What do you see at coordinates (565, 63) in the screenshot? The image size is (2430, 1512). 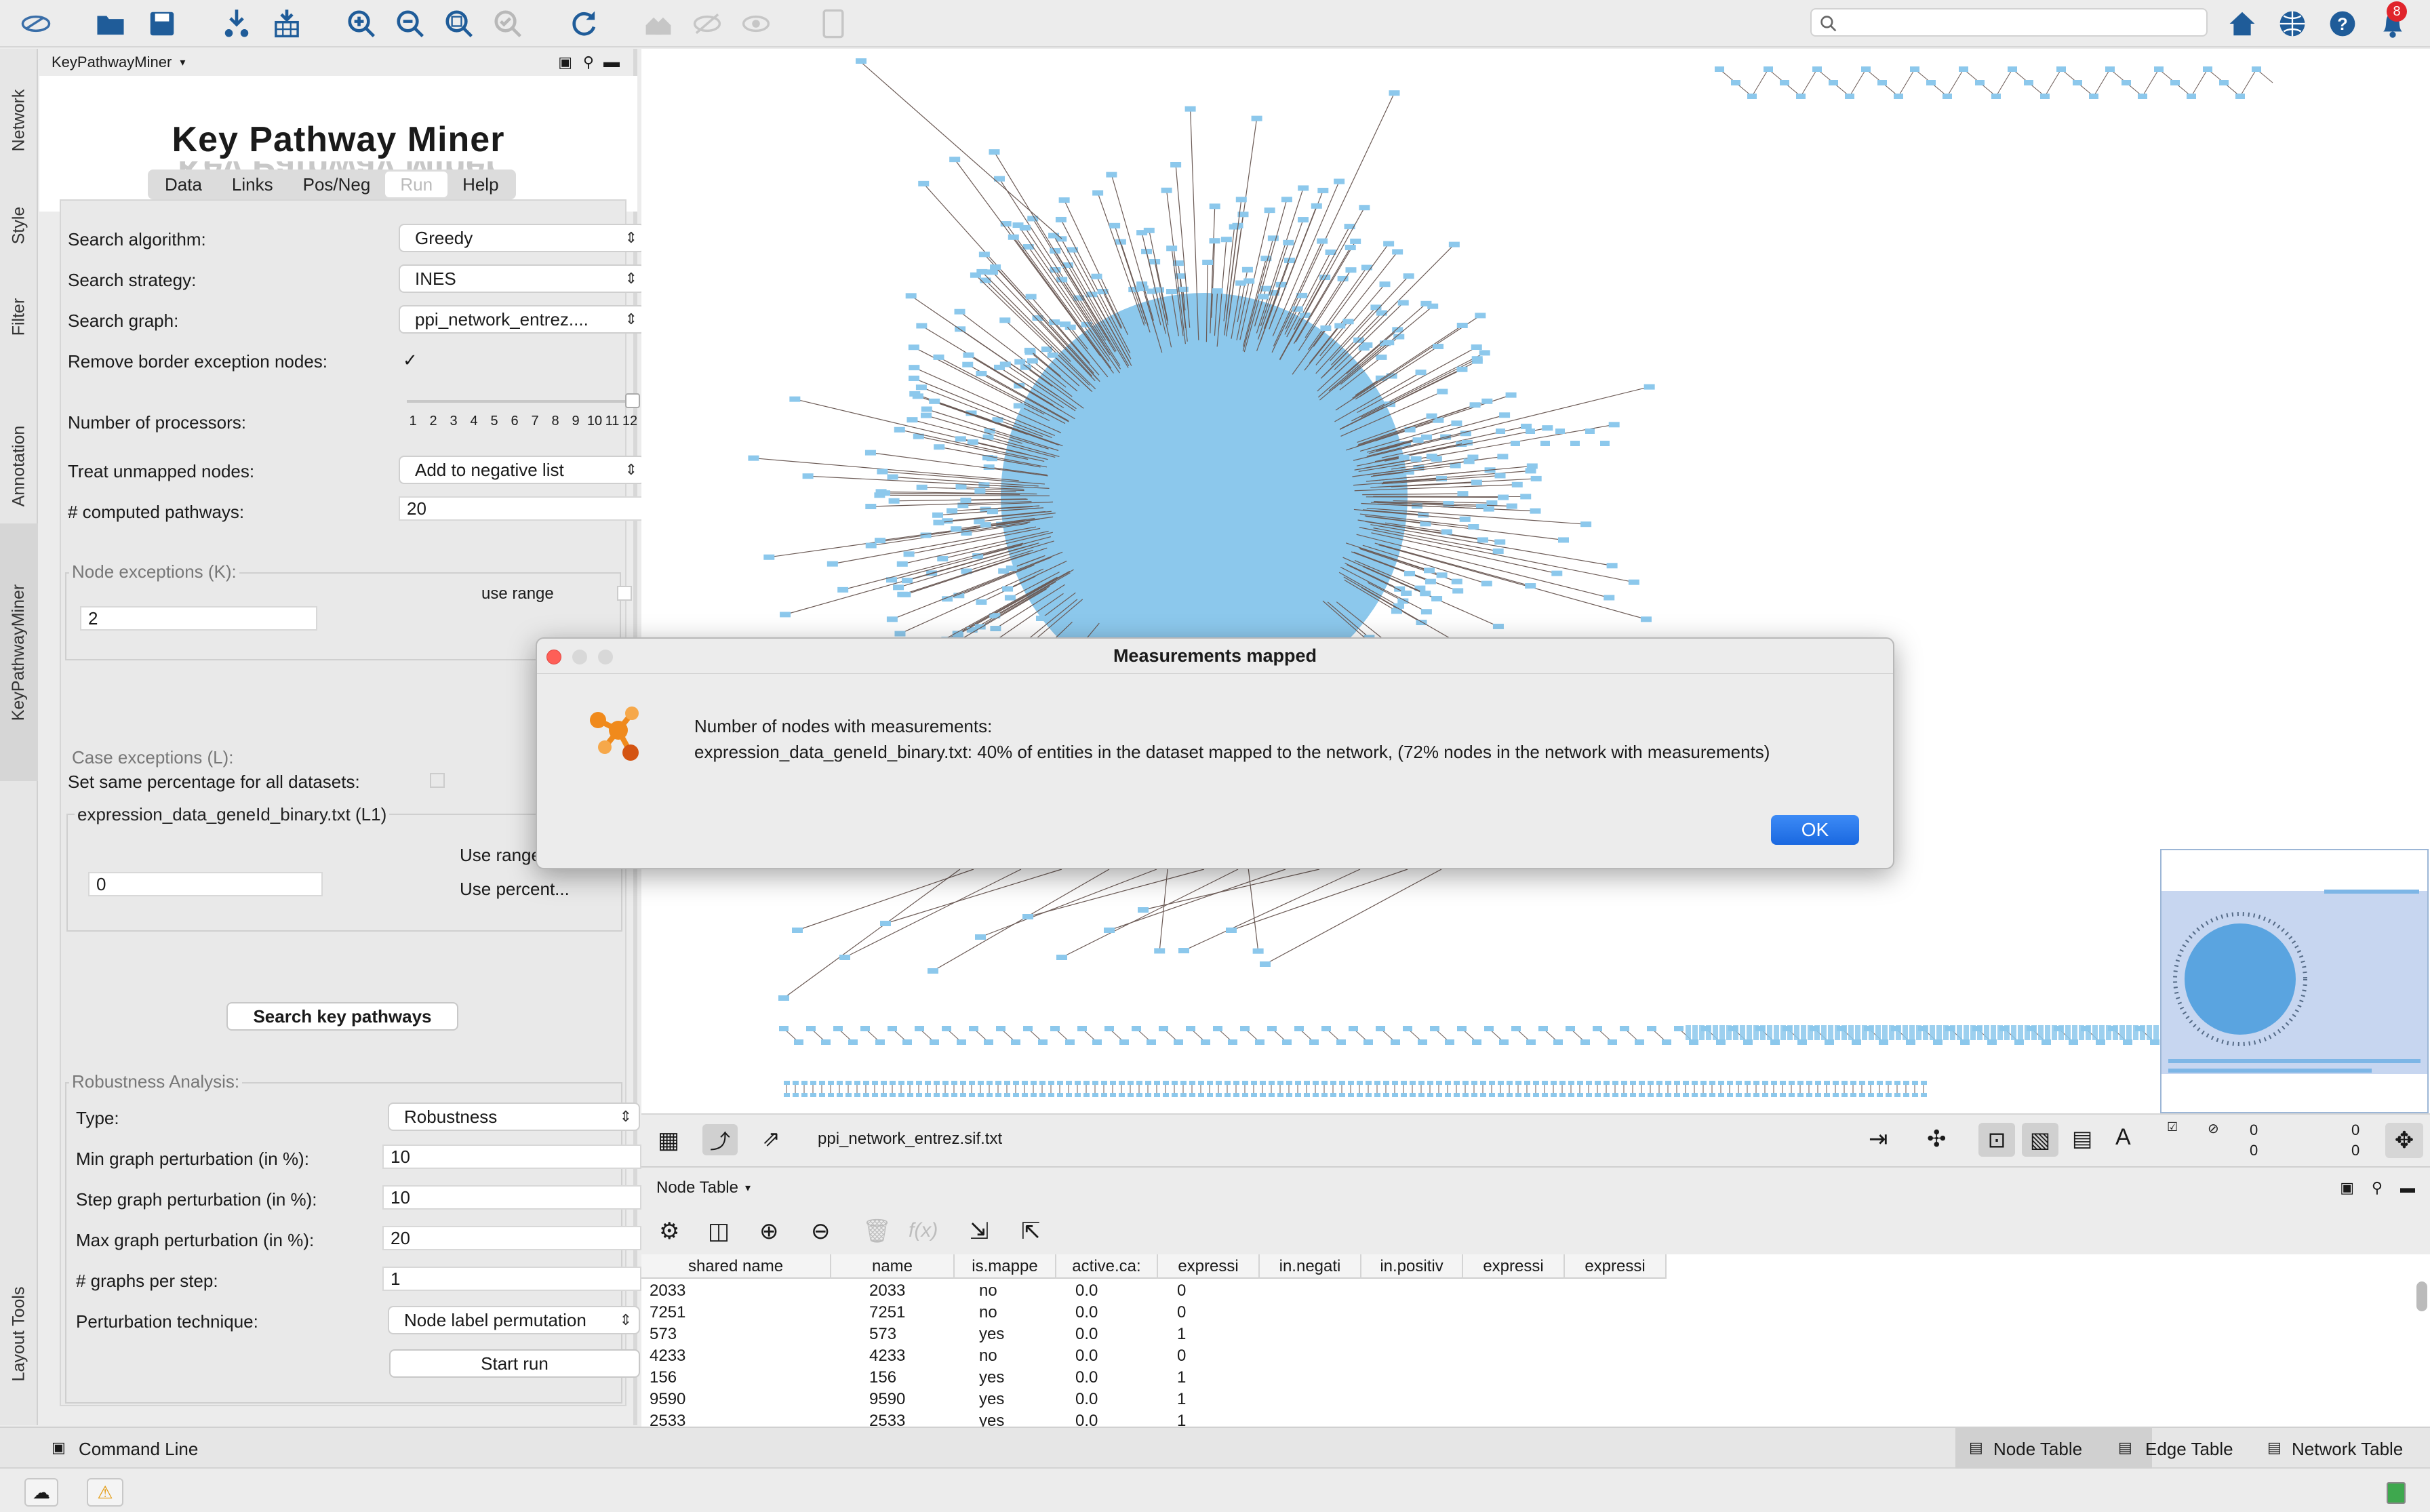 I see `float-panel-icon: ▣` at bounding box center [565, 63].